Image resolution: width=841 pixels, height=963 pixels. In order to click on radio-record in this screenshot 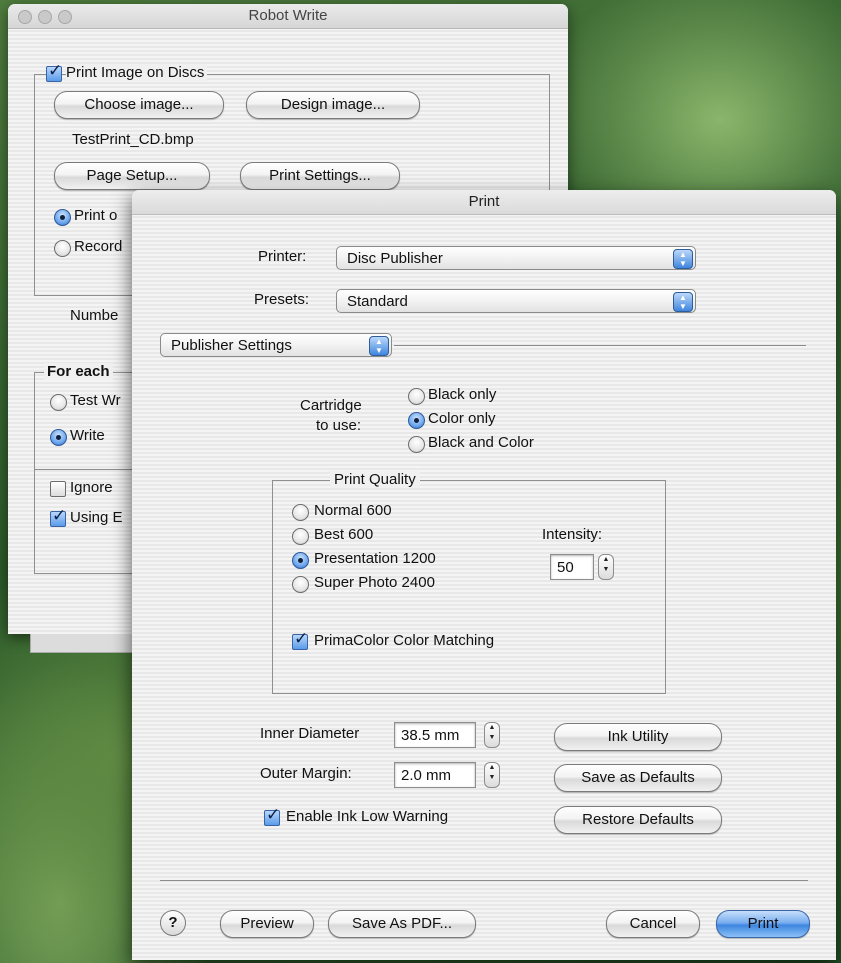, I will do `click(62, 248)`.